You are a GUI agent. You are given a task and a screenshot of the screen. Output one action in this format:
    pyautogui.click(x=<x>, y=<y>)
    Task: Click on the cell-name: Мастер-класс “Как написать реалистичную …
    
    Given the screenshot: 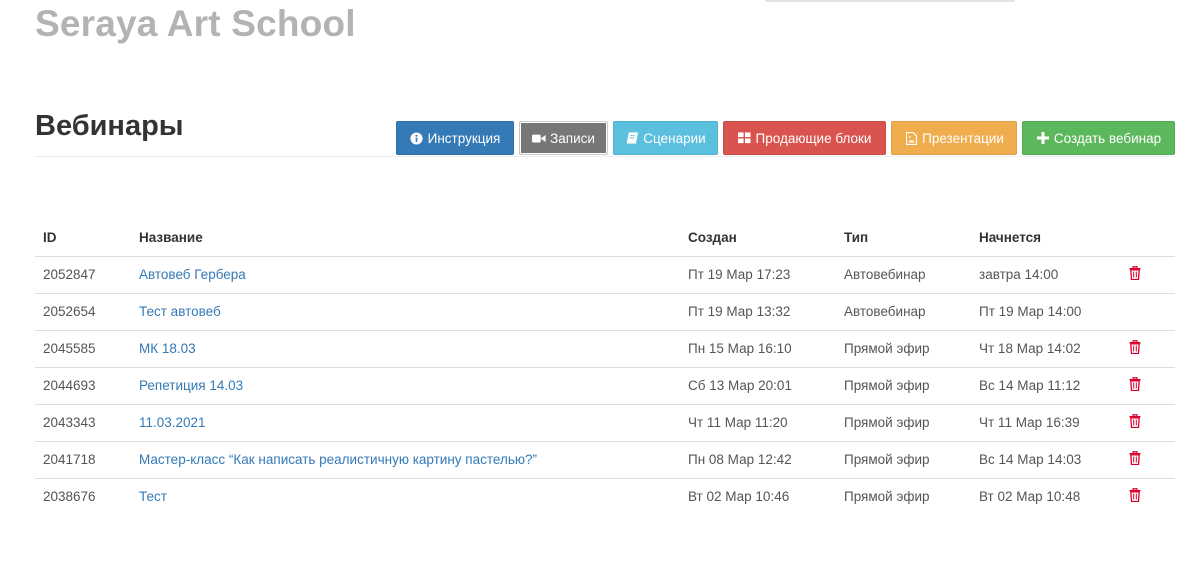 What is the action you would take?
    pyautogui.click(x=405, y=460)
    